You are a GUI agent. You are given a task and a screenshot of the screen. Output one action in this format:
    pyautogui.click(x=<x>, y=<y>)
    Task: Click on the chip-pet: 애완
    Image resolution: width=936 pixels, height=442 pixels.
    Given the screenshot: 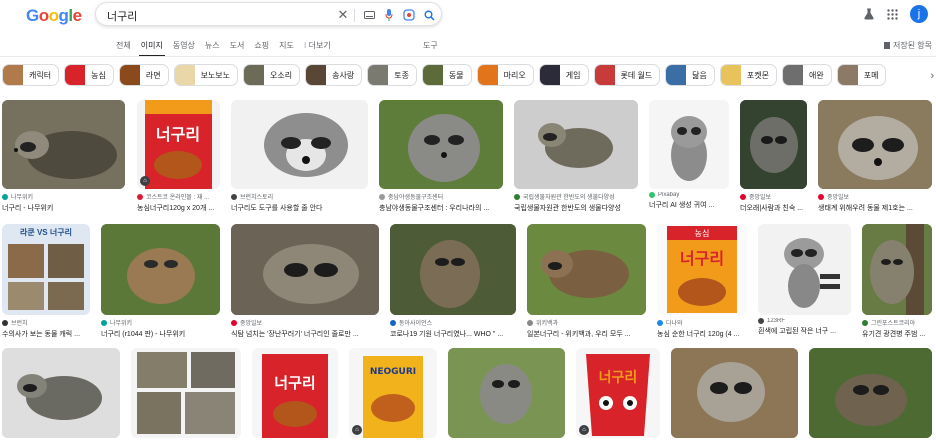 What is the action you would take?
    pyautogui.click(x=807, y=75)
    